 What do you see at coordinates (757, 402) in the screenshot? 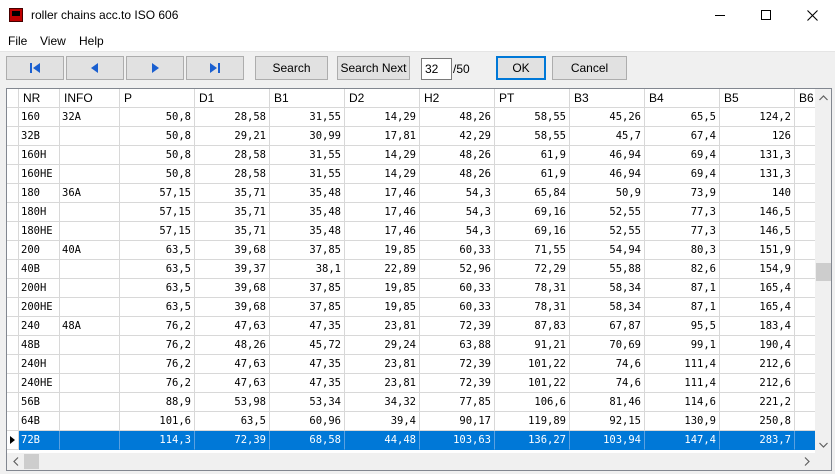
I see `cell-b5: 221,2` at bounding box center [757, 402].